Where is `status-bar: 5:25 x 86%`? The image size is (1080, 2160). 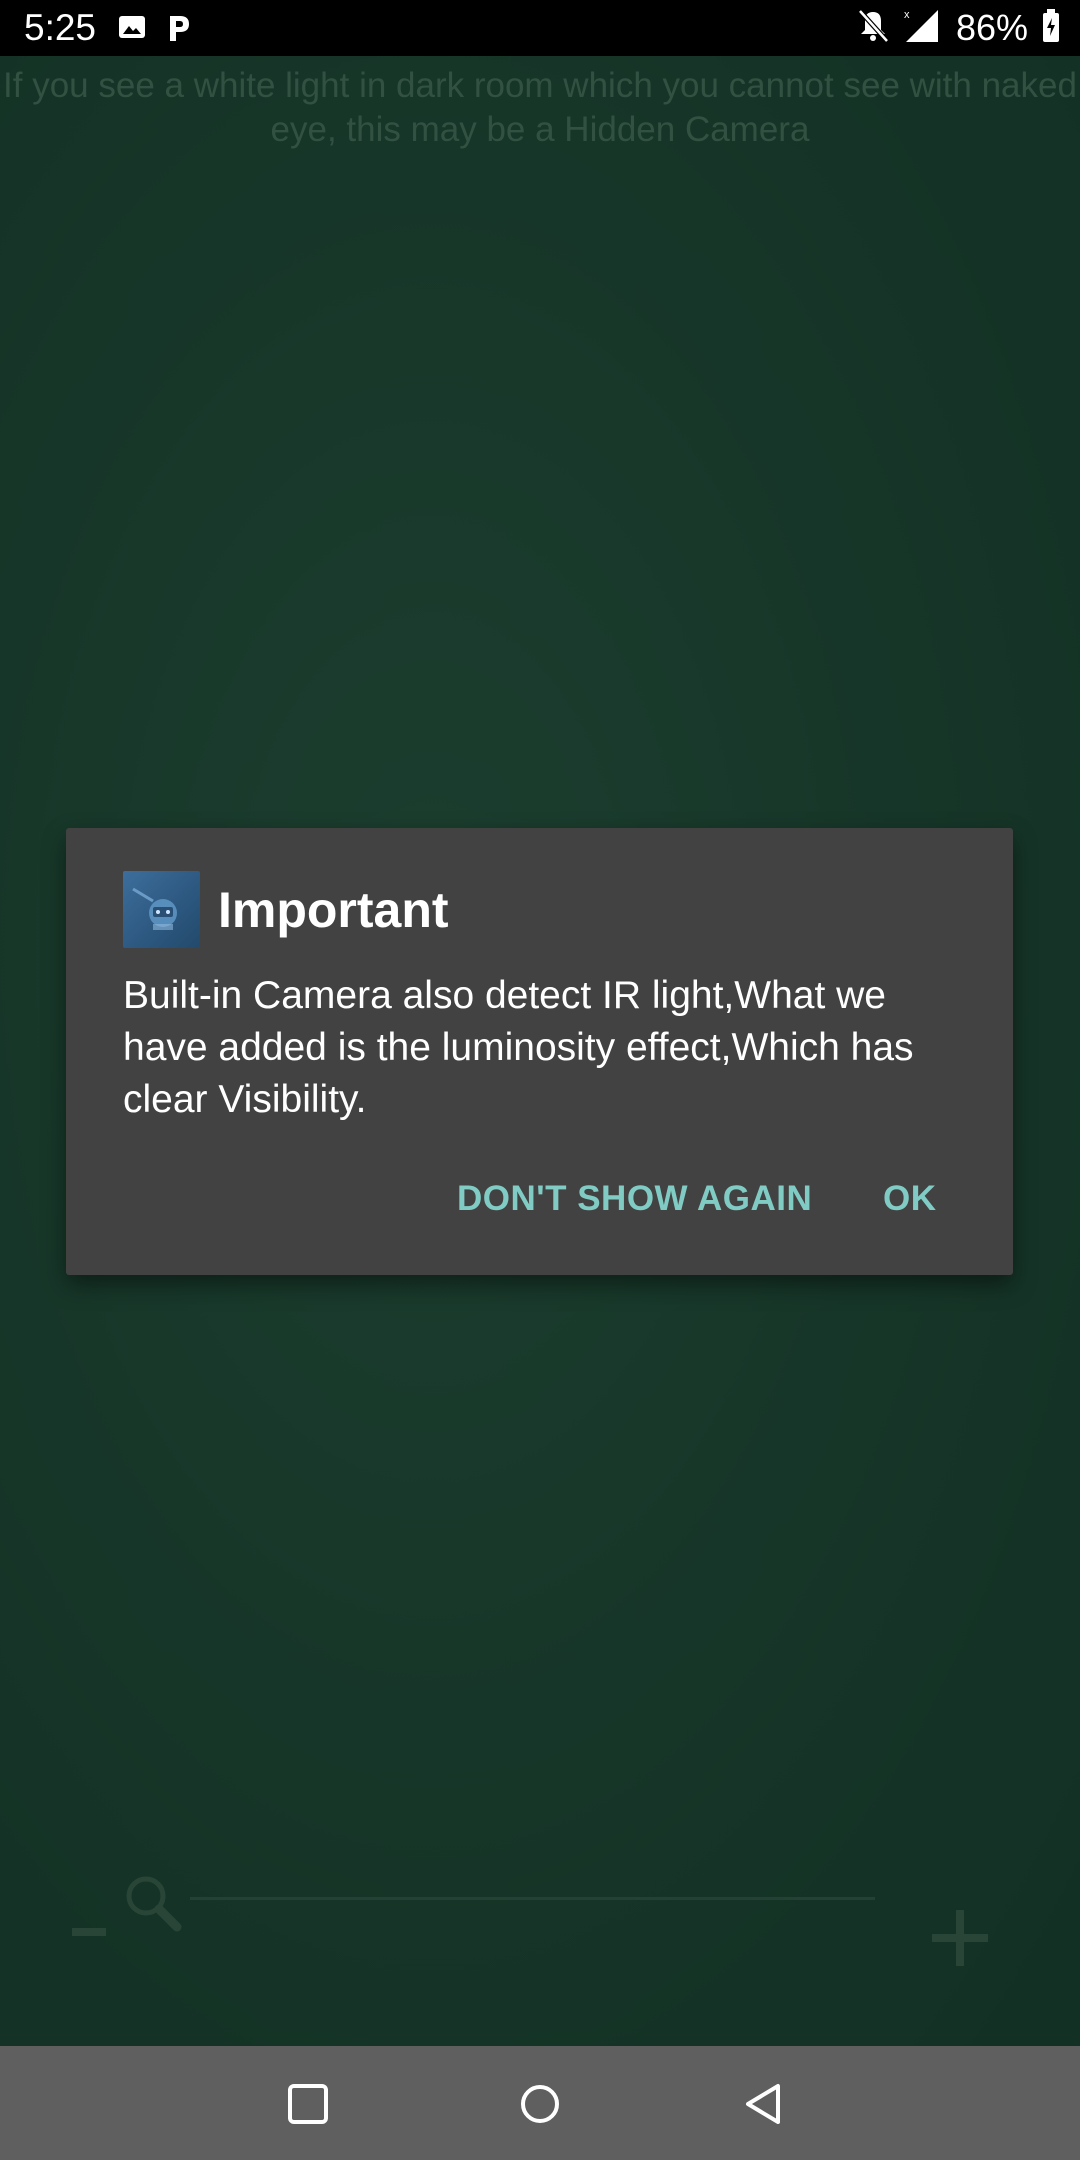 status-bar: 5:25 x 86% is located at coordinates (540, 28).